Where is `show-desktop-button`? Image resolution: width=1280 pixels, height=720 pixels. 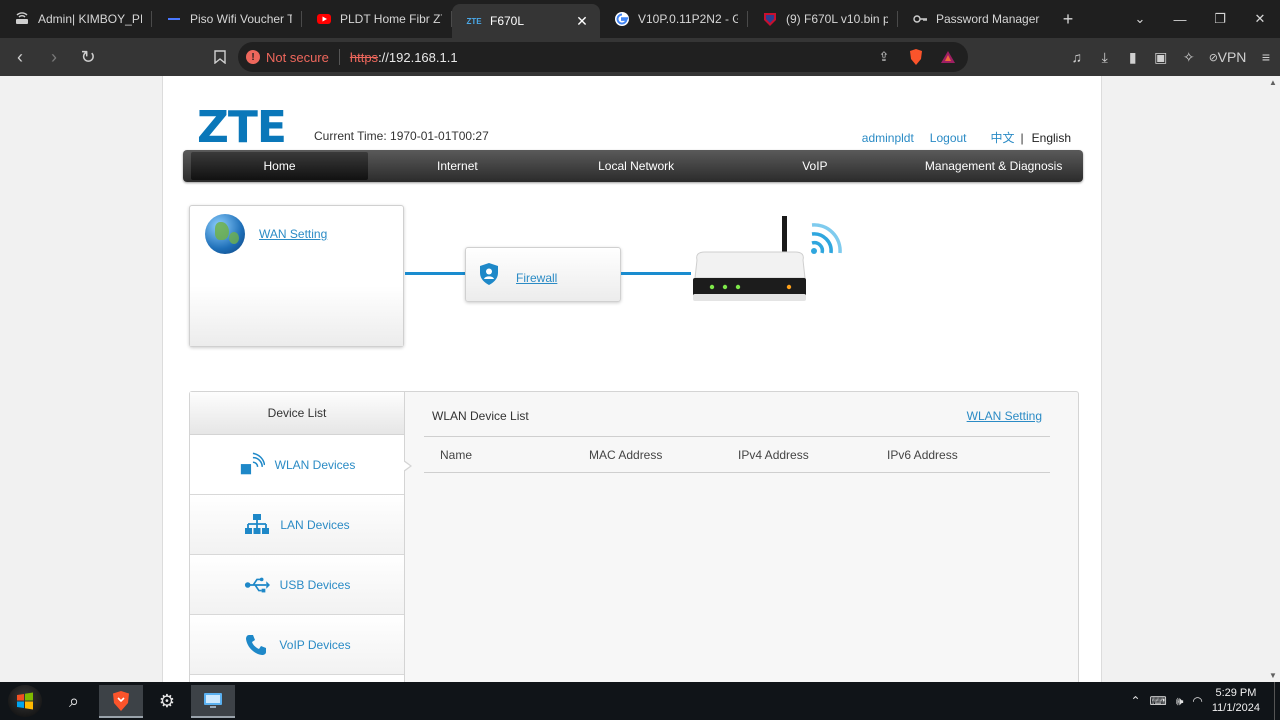
show-desktop-button is located at coordinates (1277, 701).